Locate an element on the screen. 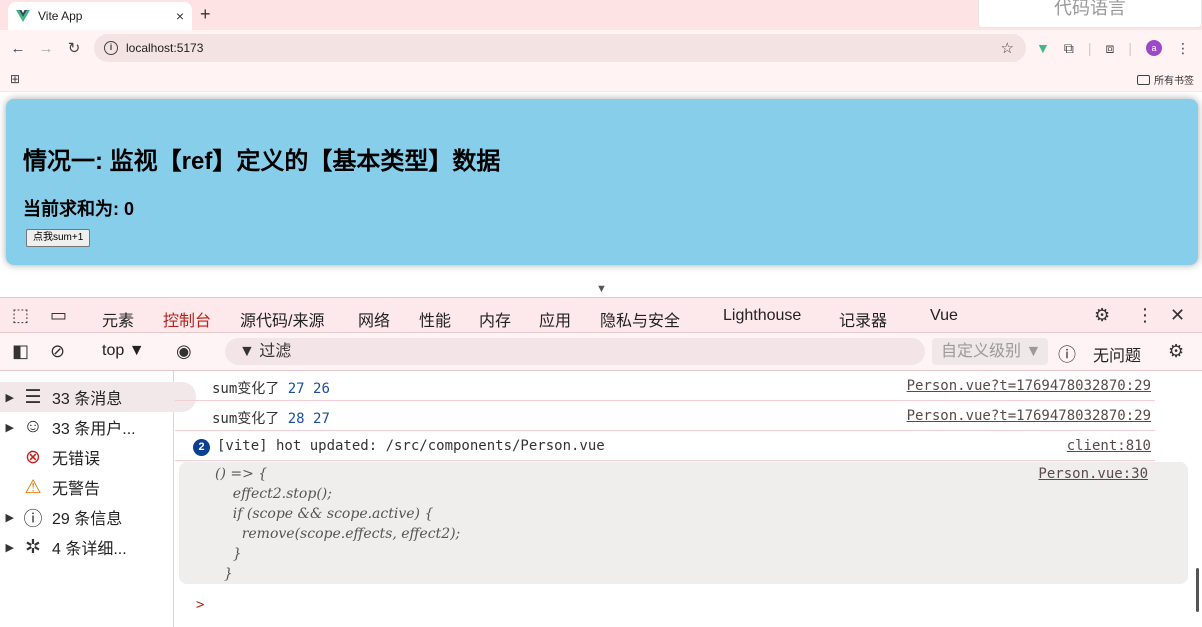  site-info-icon: i is located at coordinates (111, 48).